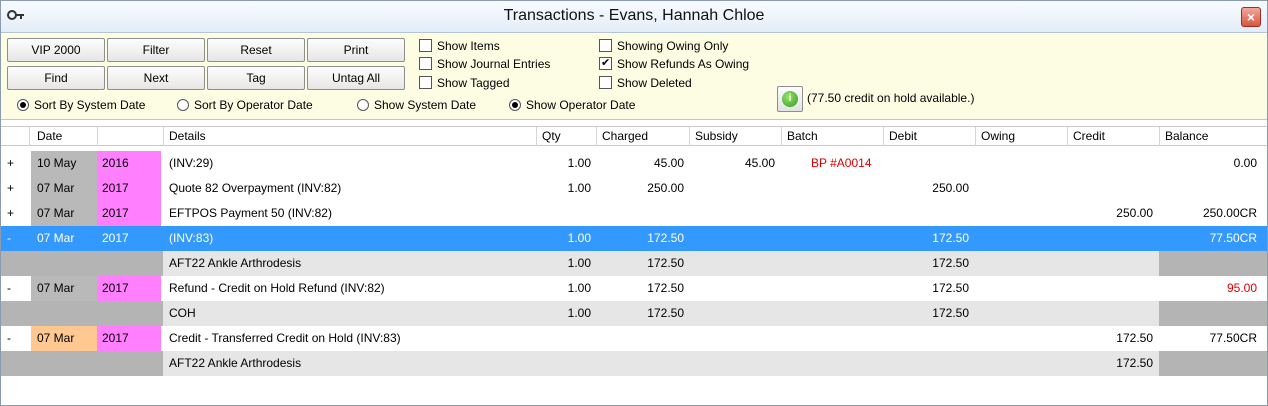 Image resolution: width=1268 pixels, height=406 pixels. I want to click on row-details: COH, so click(182, 313).